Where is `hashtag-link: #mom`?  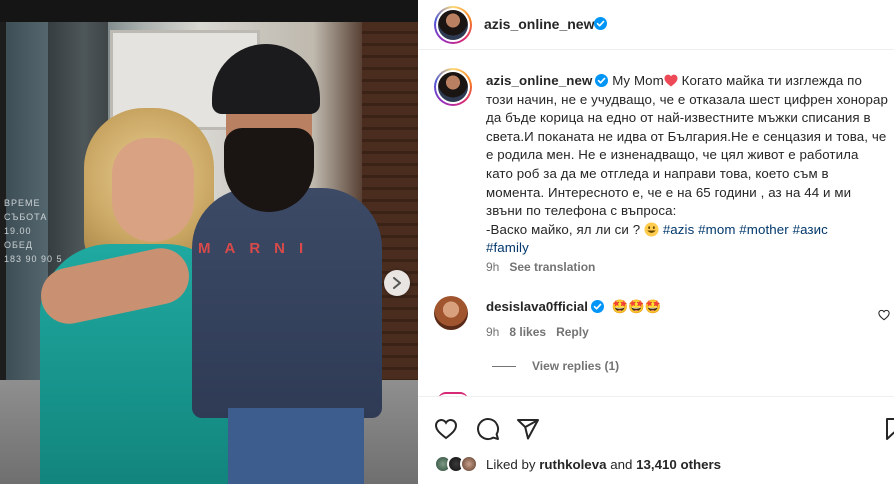 hashtag-link: #mom is located at coordinates (716, 229).